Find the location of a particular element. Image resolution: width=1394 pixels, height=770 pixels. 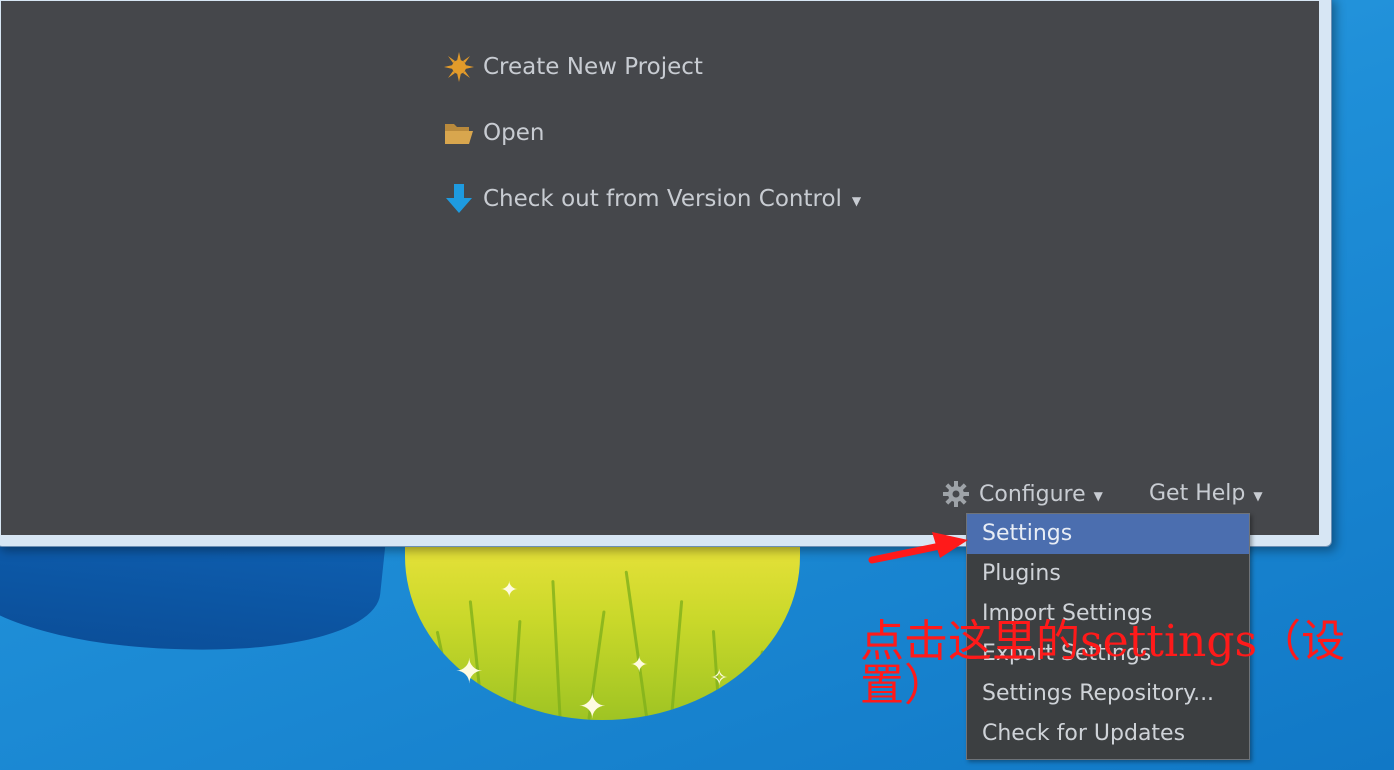

create-new-project-label: Create New Project is located at coordinates (593, 67).